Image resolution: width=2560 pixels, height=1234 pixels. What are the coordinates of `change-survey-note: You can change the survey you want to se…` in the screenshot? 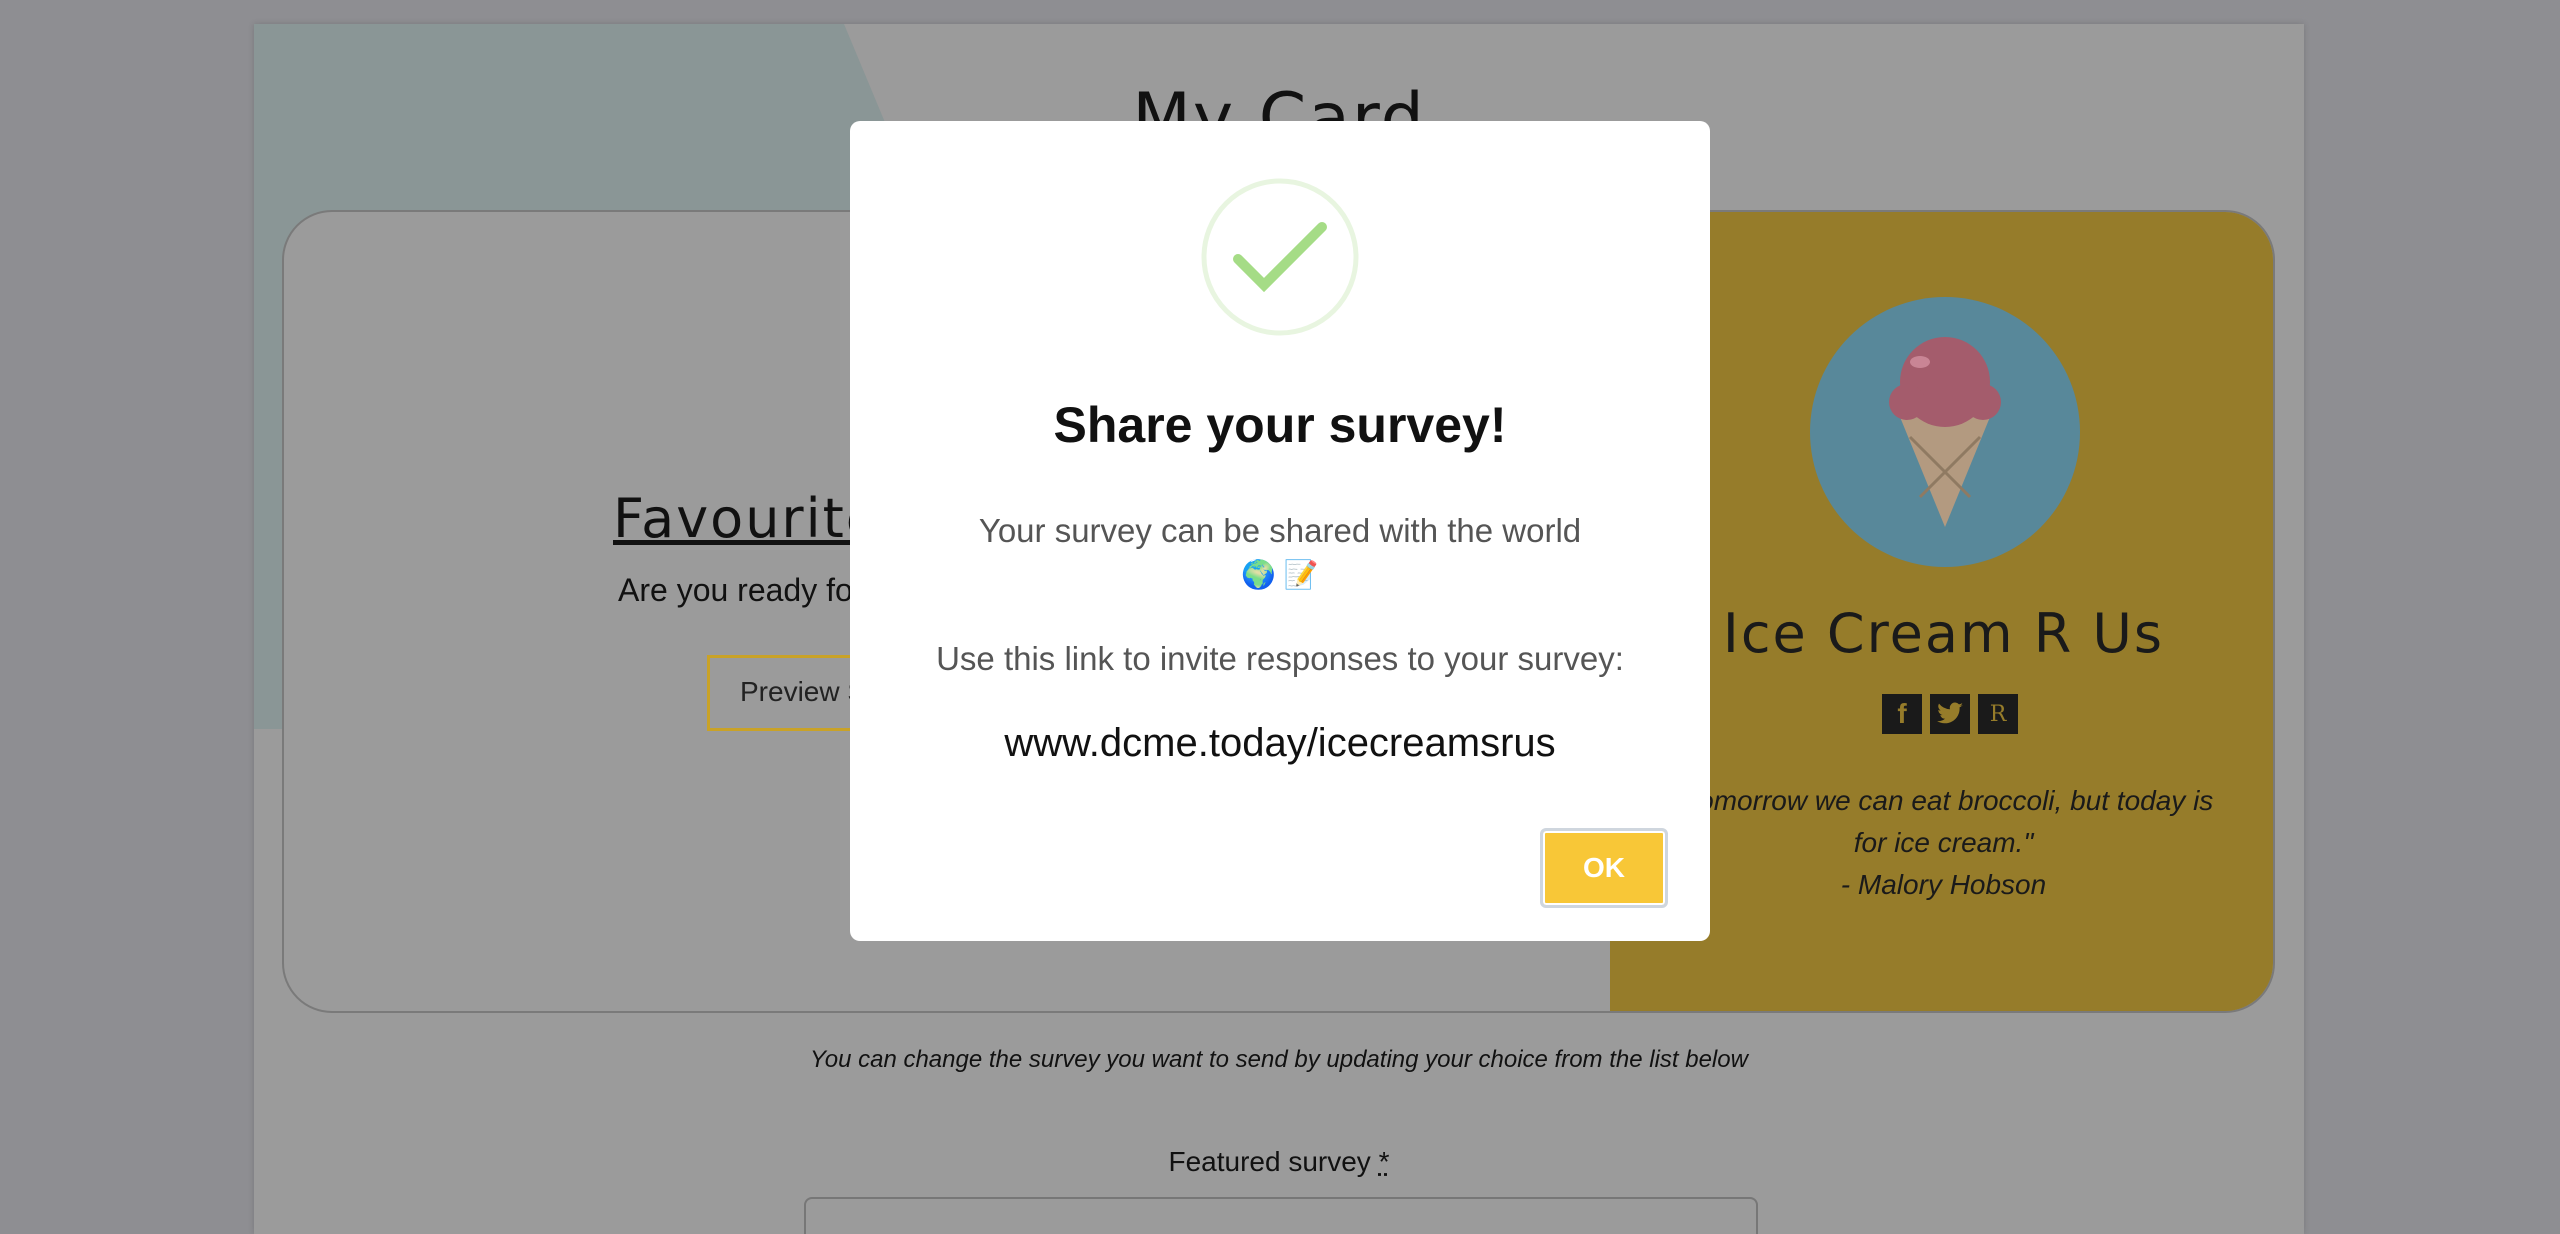 It's located at (1279, 1060).